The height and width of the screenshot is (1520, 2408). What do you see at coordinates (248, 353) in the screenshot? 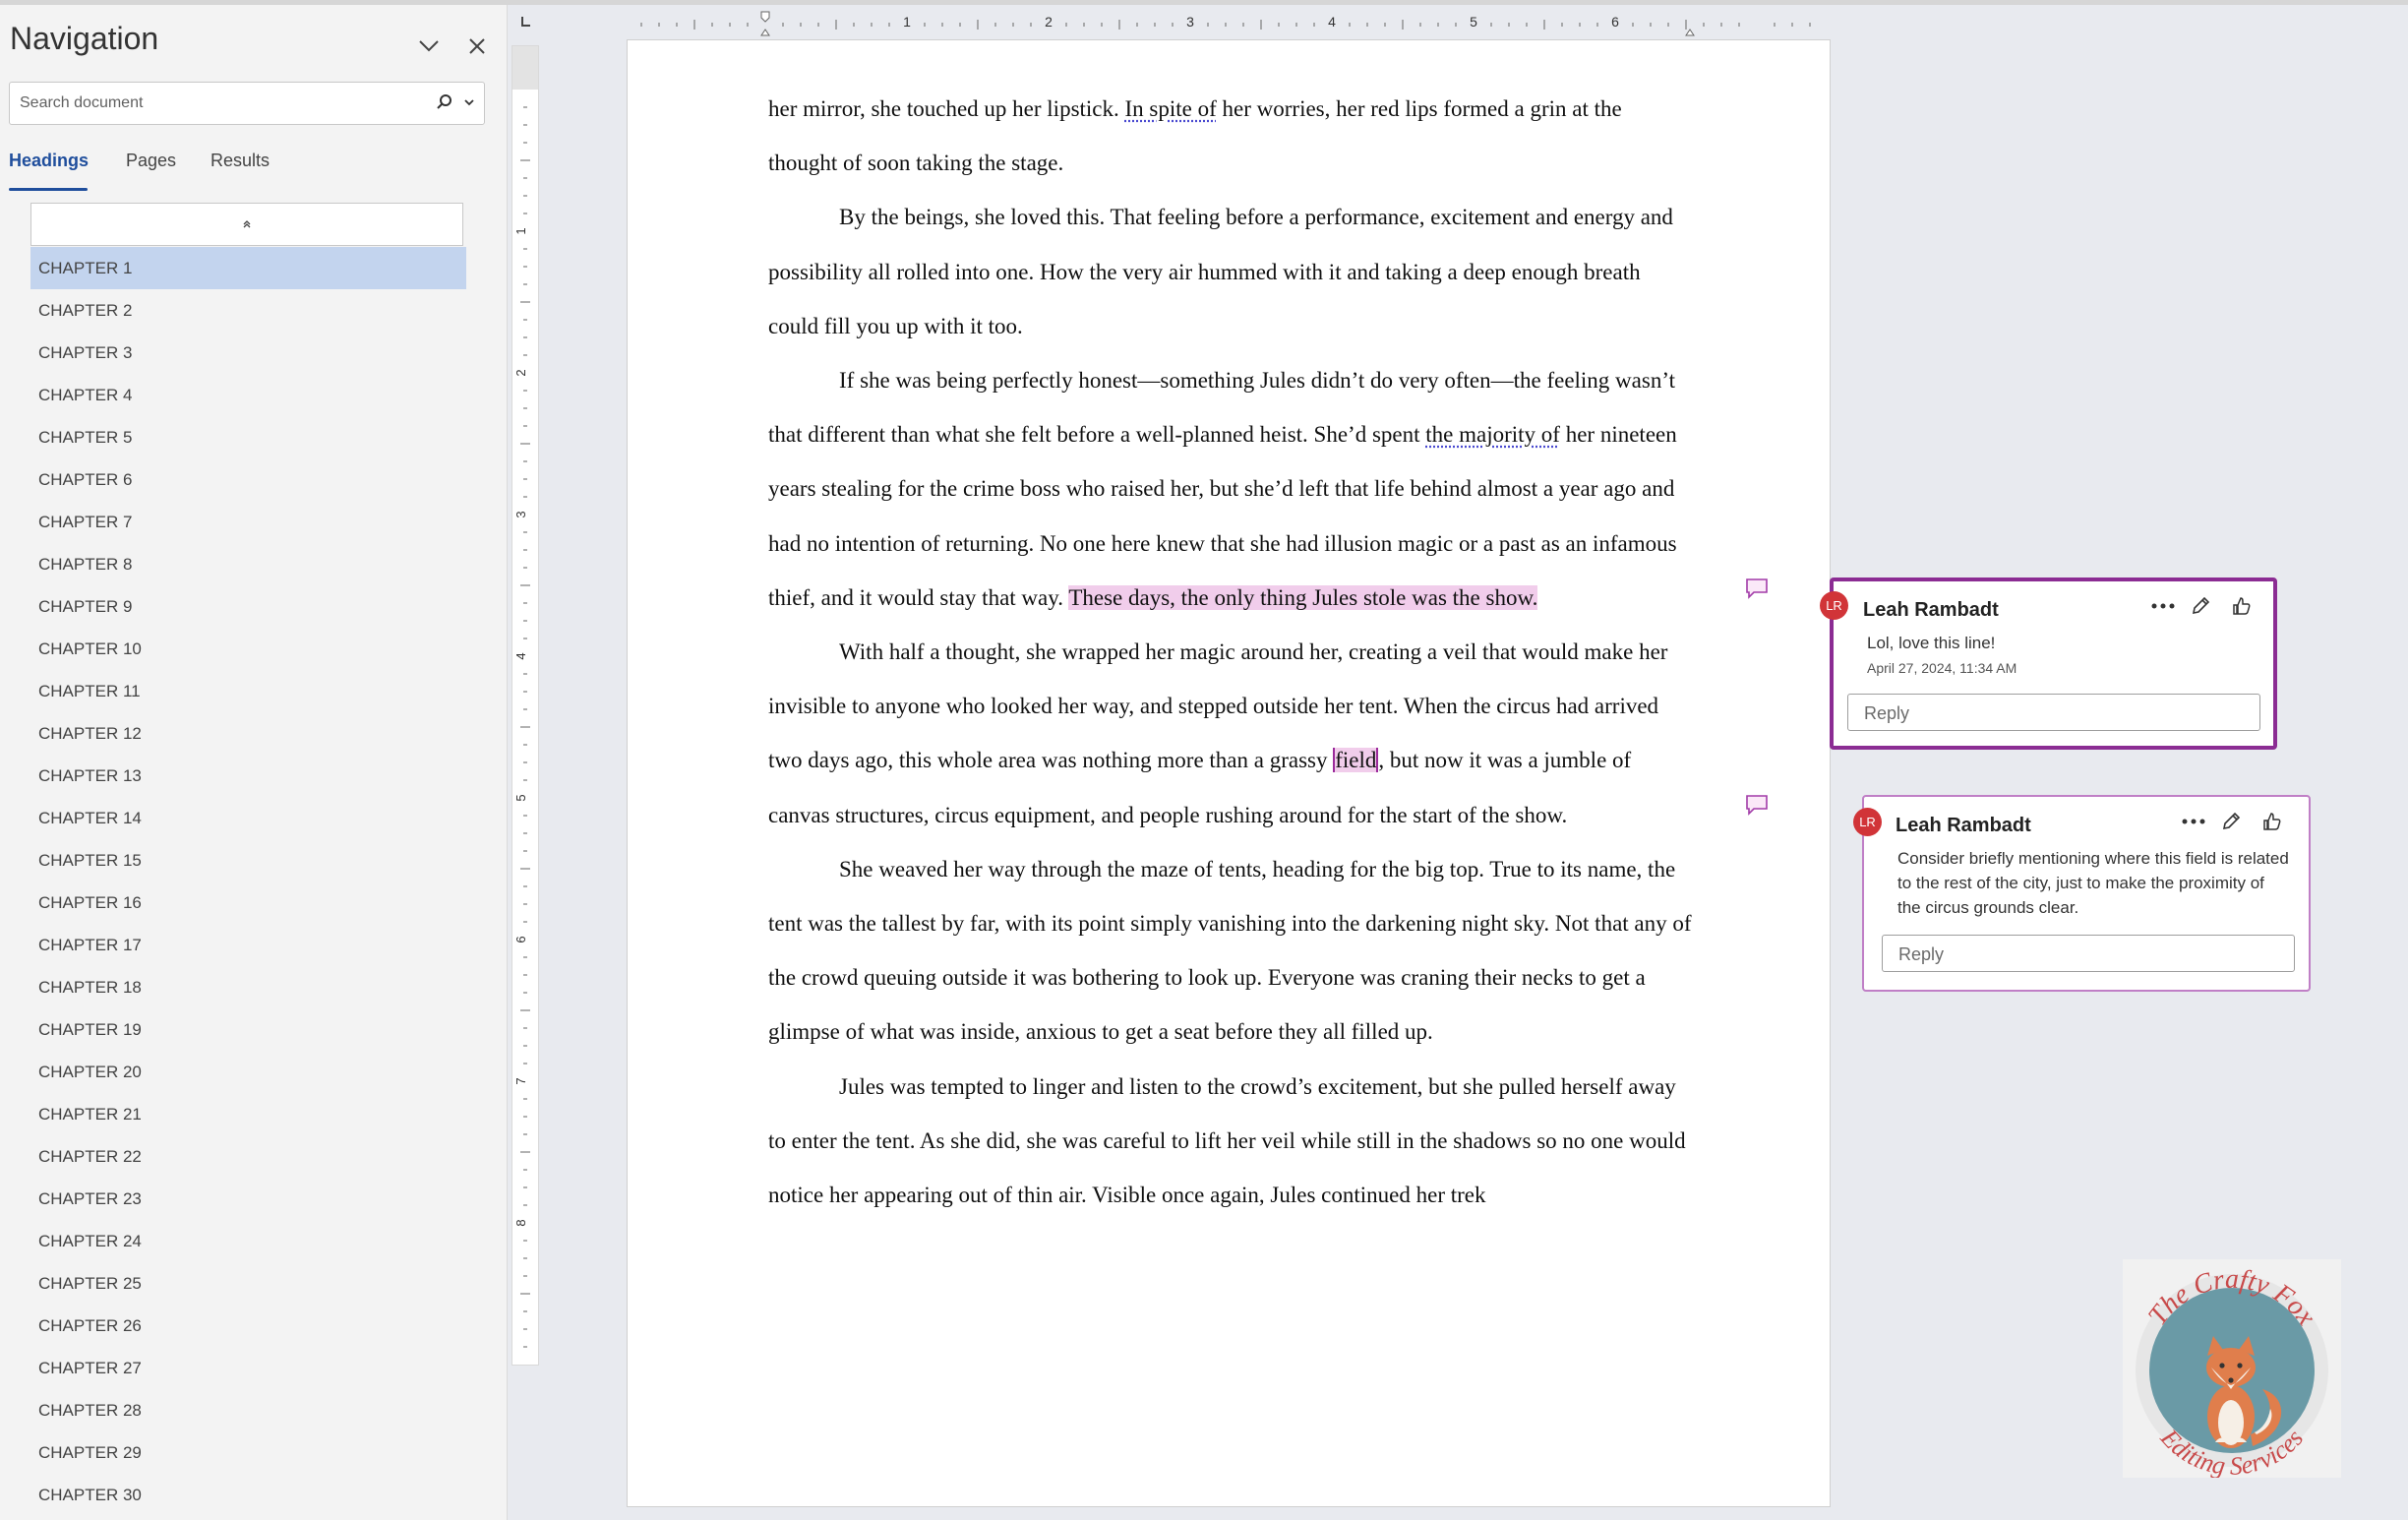
I see `heading-item: CHAPTER 3` at bounding box center [248, 353].